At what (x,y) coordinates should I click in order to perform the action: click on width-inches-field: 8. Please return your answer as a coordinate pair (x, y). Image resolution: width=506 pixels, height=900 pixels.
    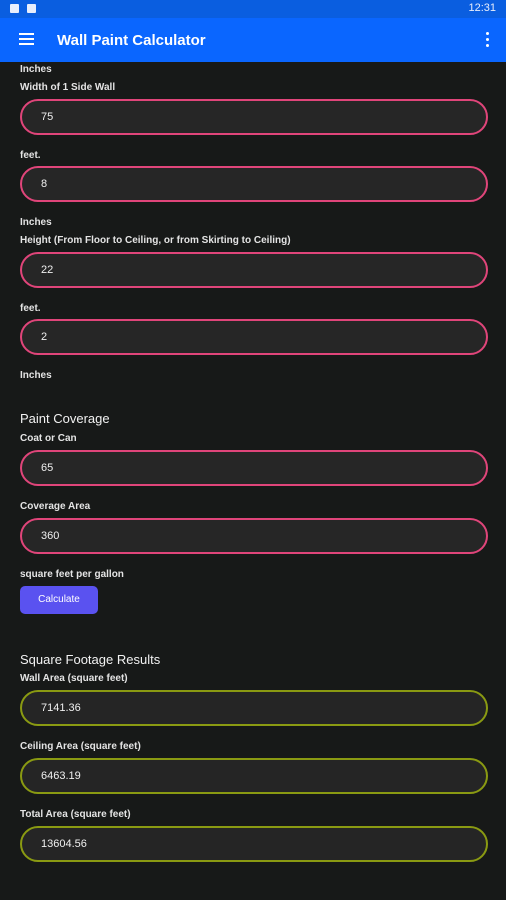
    Looking at the image, I should click on (254, 184).